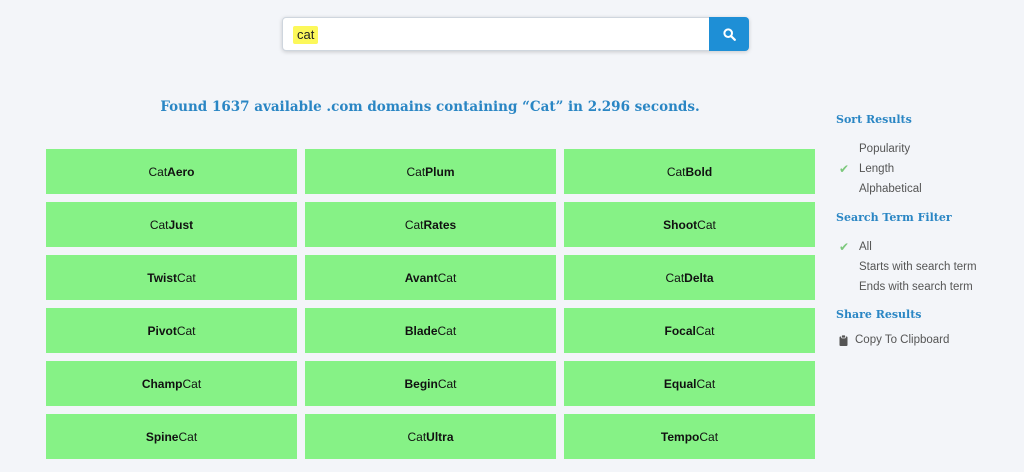  What do you see at coordinates (162, 383) in the screenshot?
I see `domain-keyword: Champ` at bounding box center [162, 383].